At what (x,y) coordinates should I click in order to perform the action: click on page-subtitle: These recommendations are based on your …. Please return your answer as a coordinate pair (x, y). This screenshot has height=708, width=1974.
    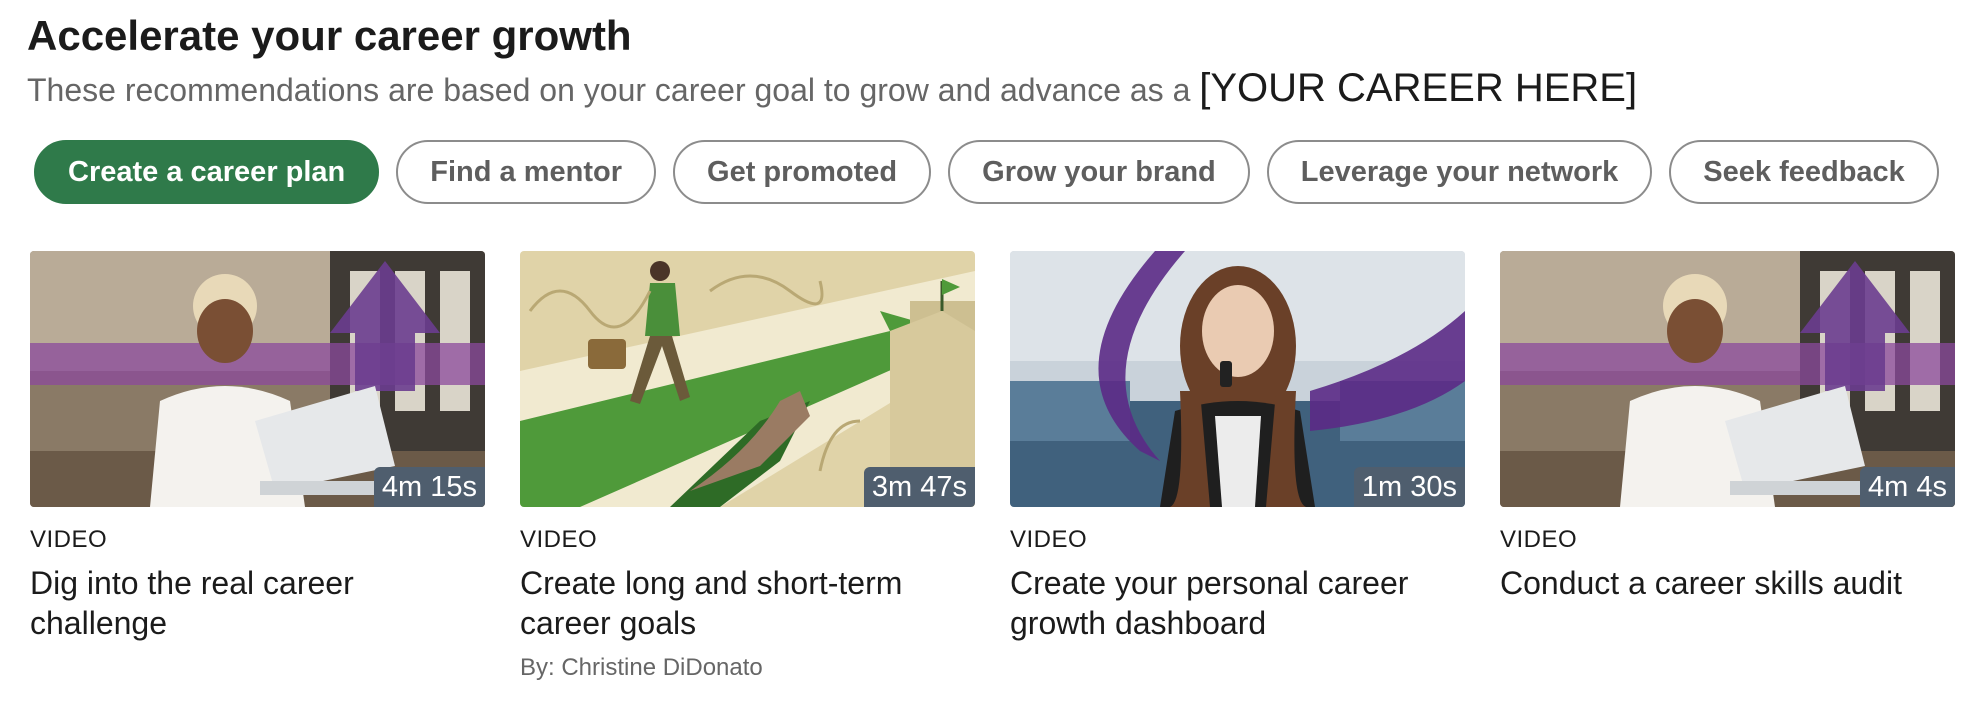
    Looking at the image, I should click on (832, 89).